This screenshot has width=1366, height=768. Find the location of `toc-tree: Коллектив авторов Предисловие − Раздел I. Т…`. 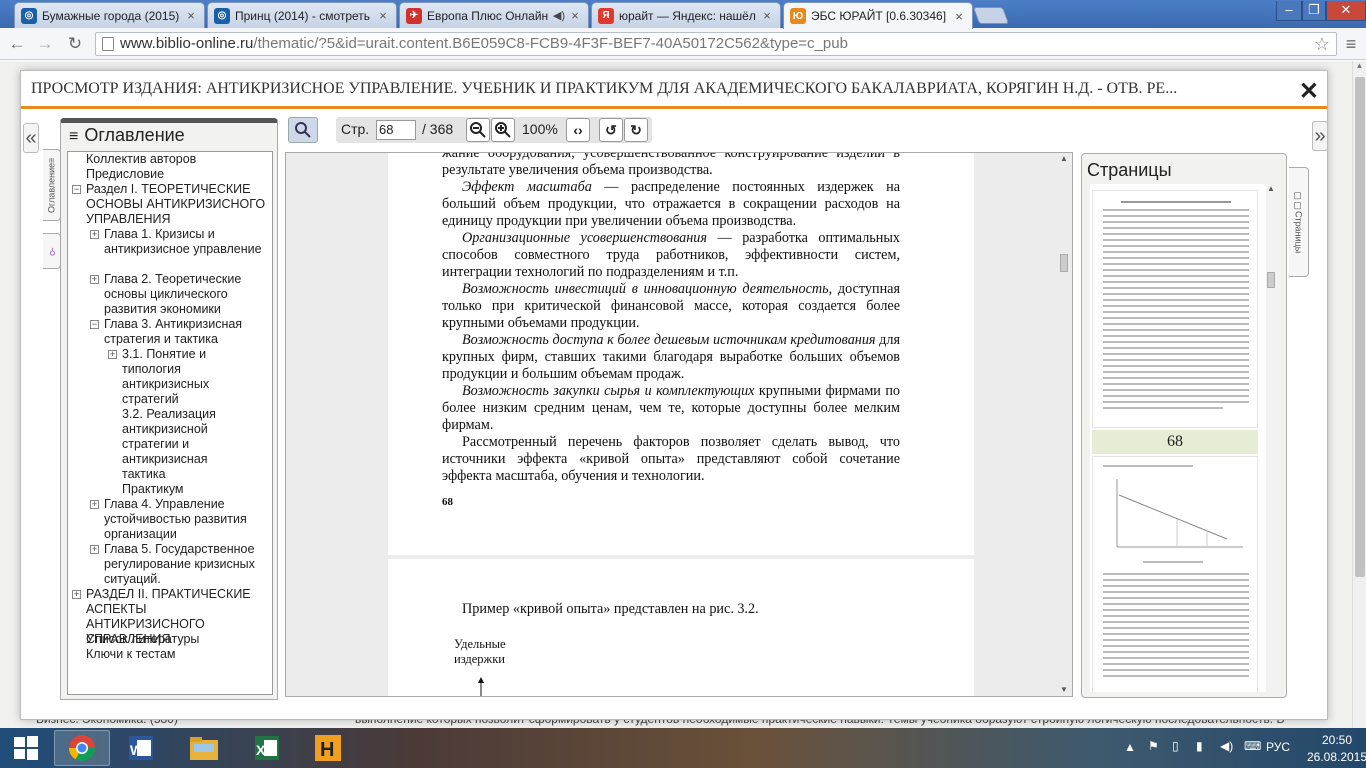

toc-tree: Коллектив авторов Предисловие − Раздел I. Т… is located at coordinates (170, 423).